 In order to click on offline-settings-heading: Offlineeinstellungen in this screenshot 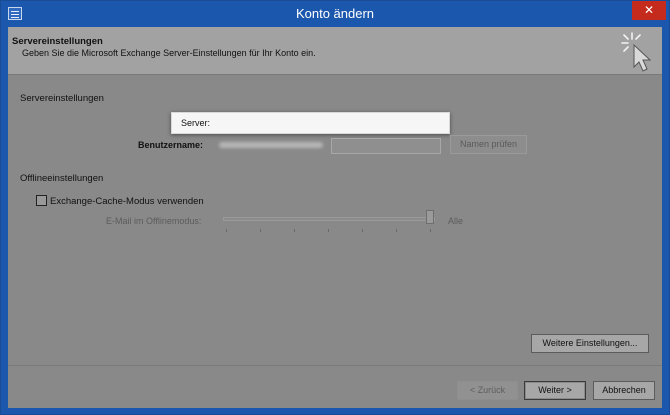, I will do `click(62, 178)`.